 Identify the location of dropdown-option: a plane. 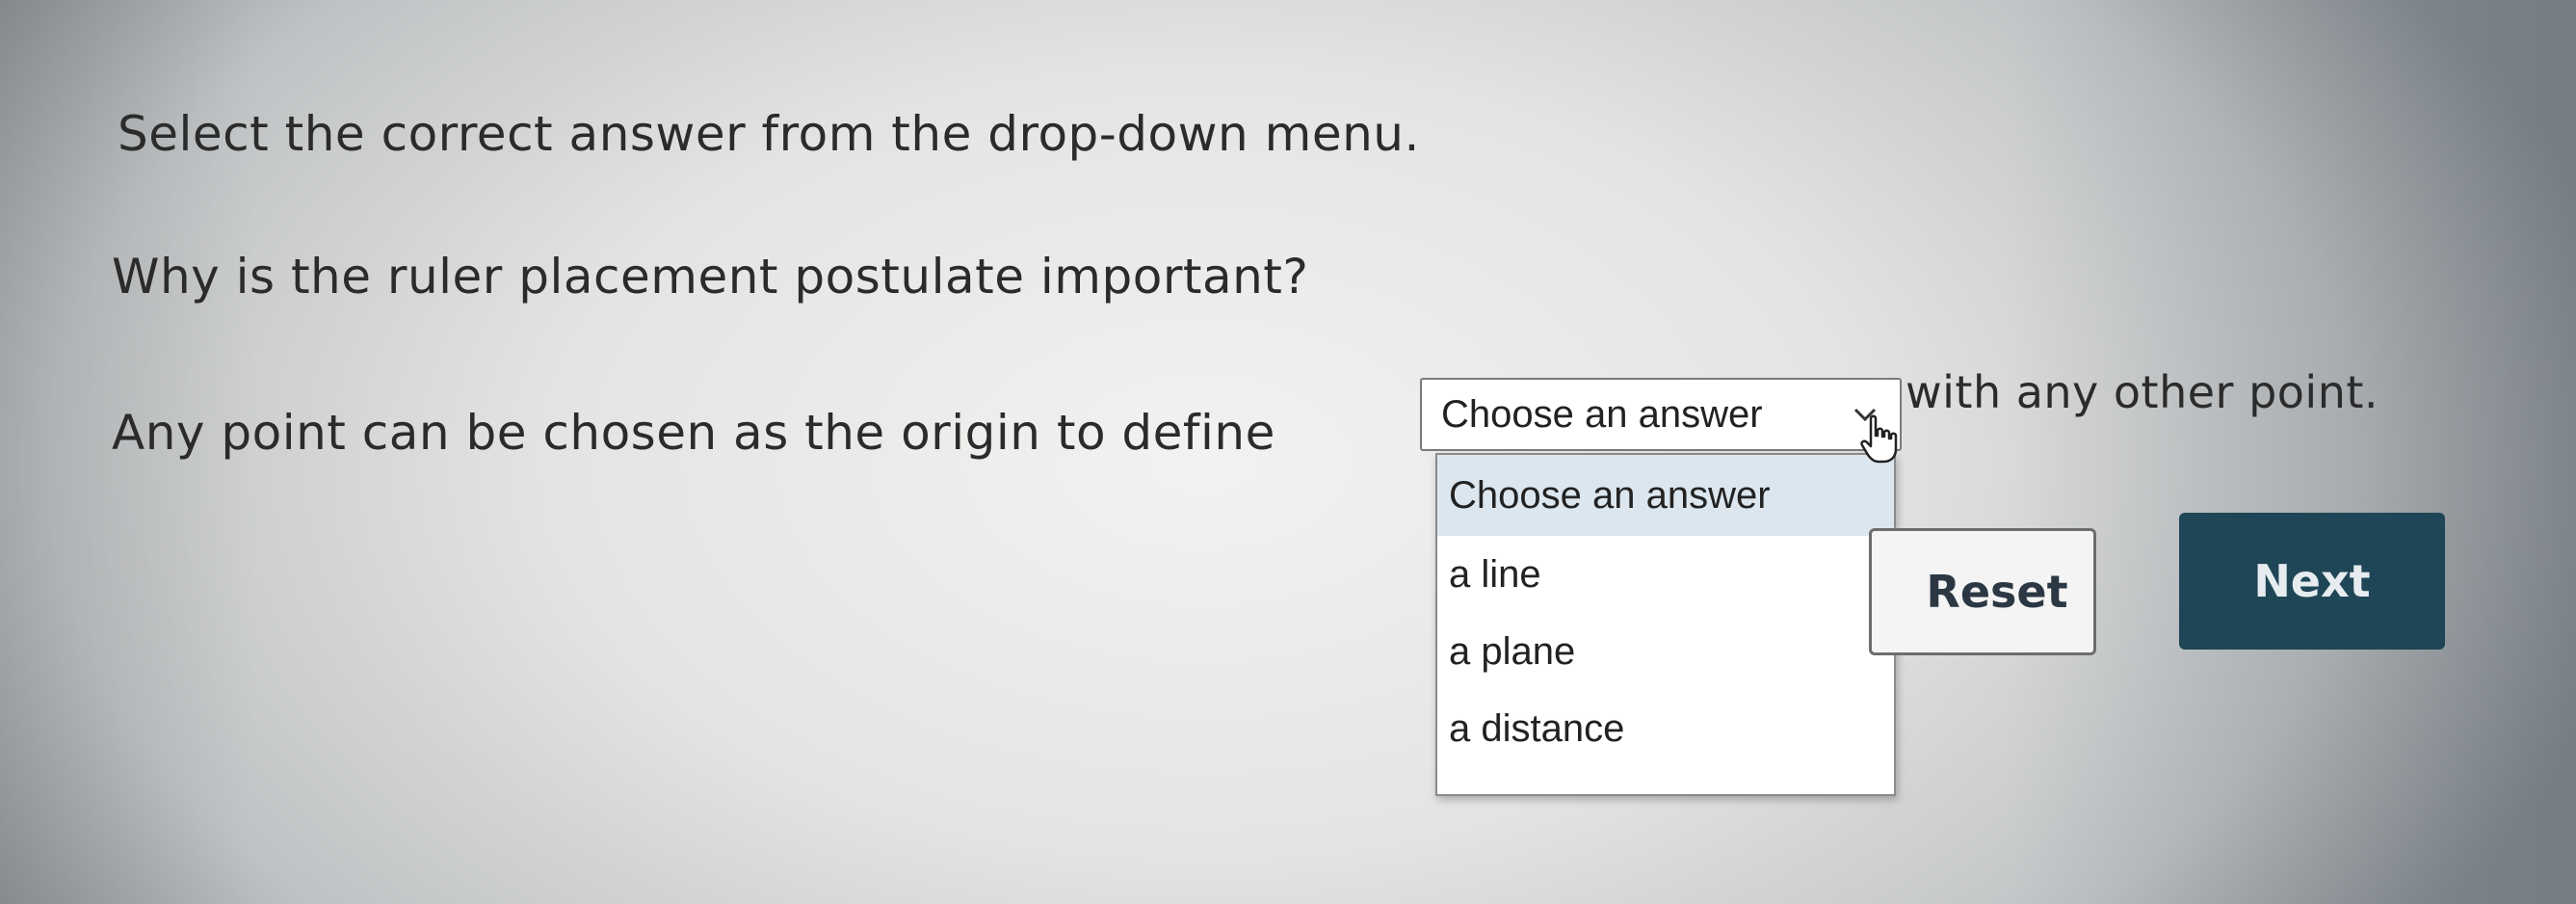
(1665, 651).